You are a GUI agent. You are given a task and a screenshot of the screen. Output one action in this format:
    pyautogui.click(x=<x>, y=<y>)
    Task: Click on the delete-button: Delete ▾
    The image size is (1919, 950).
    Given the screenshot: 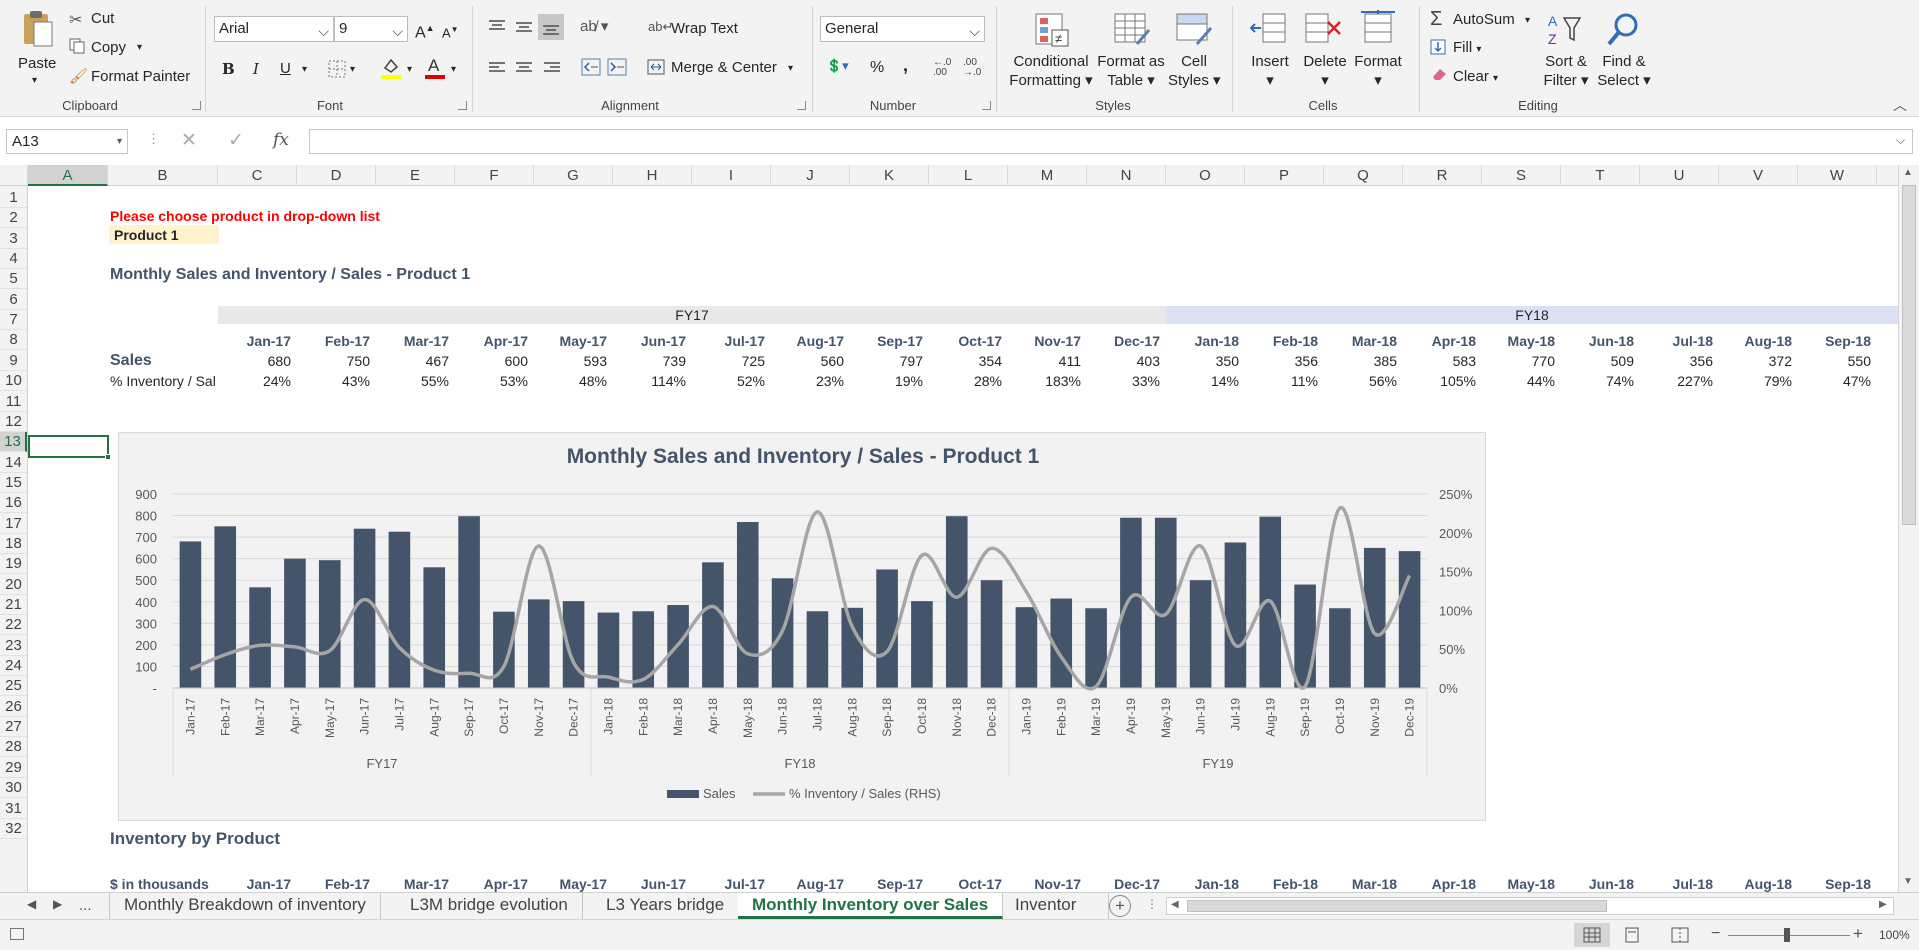 What is the action you would take?
    pyautogui.click(x=1325, y=71)
    